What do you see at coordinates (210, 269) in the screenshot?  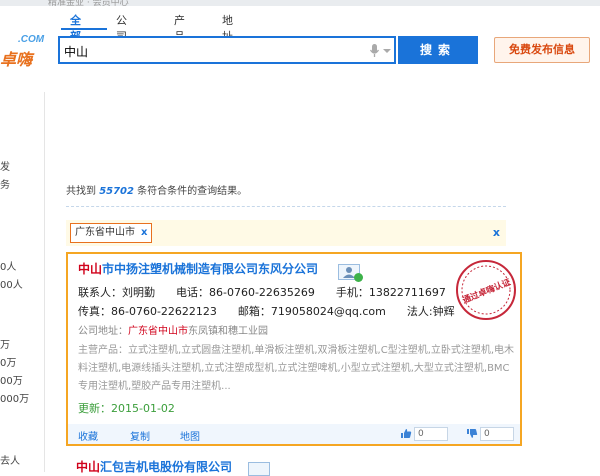 I see `title-rest: 市中扬注塑机械制造有限公司东风分公司` at bounding box center [210, 269].